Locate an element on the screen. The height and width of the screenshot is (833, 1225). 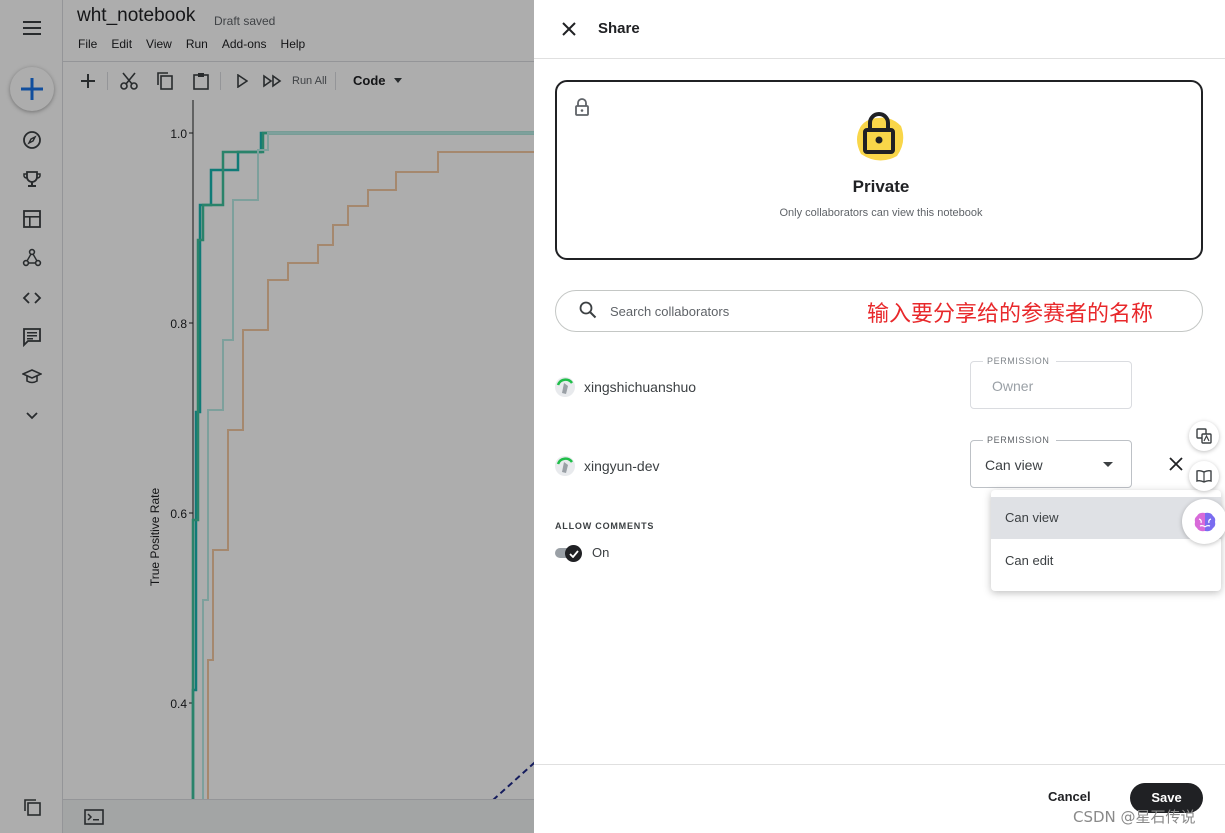
menu-view: View is located at coordinates (159, 44).